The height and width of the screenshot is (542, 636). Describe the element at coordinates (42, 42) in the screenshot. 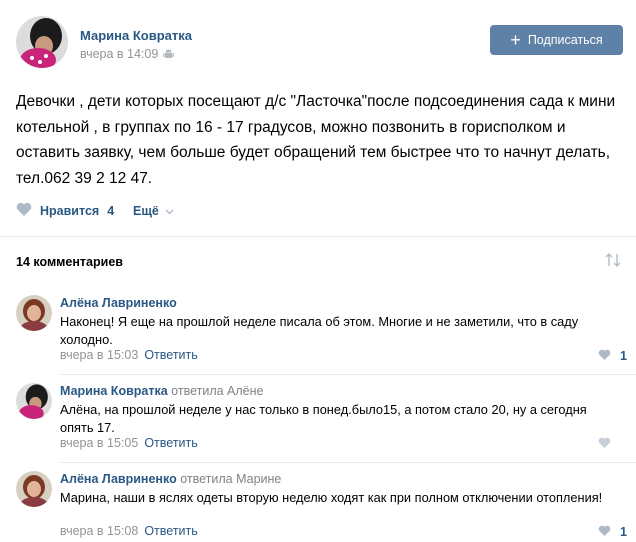

I see `post-author-avatar` at that location.